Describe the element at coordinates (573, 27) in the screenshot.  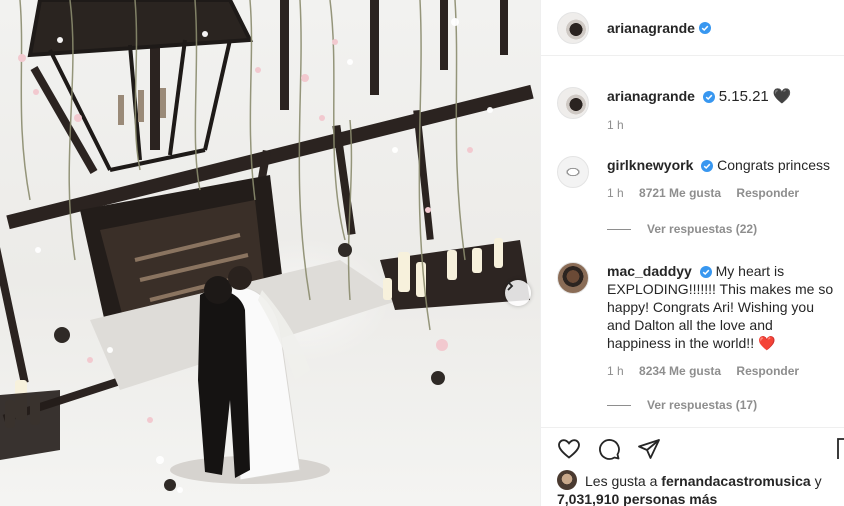
I see `author-avatar` at that location.